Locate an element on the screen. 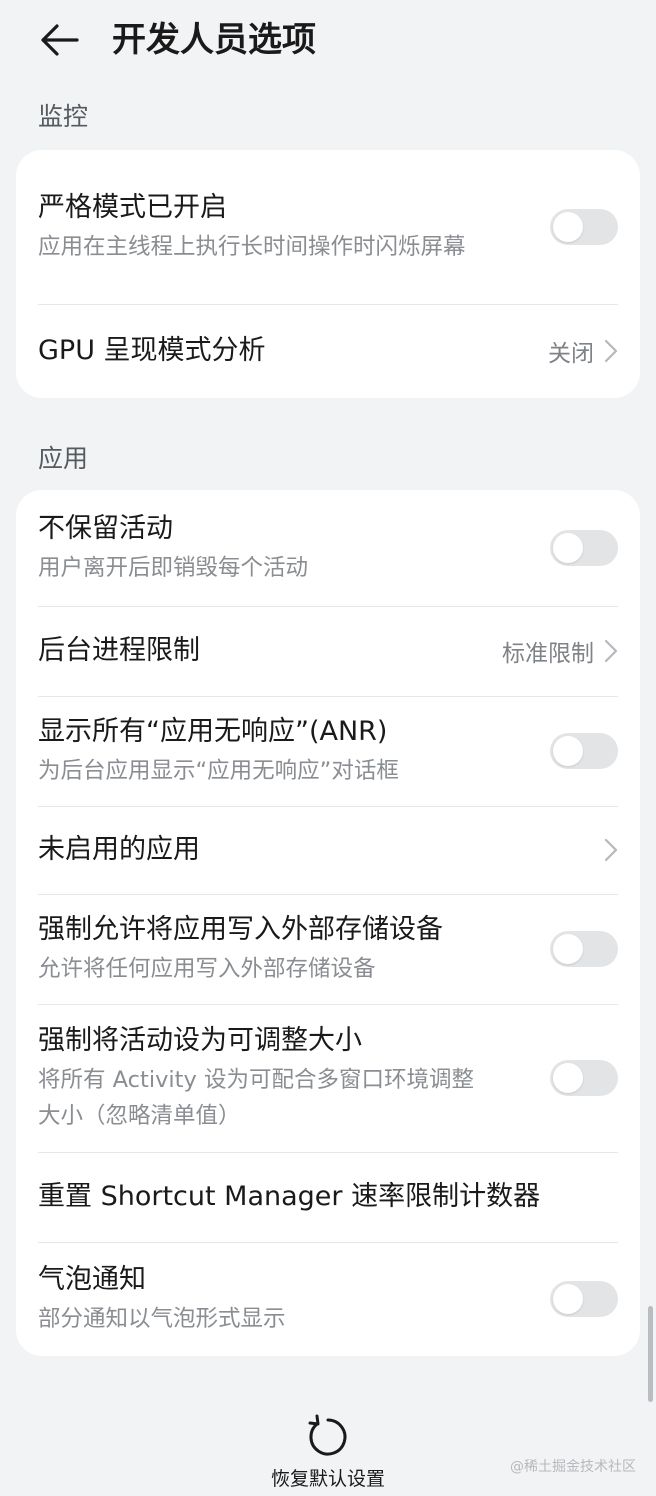 This screenshot has height=1496, width=656. setting-subtitle: 部分通知以气泡形式显示 is located at coordinates (162, 1319).